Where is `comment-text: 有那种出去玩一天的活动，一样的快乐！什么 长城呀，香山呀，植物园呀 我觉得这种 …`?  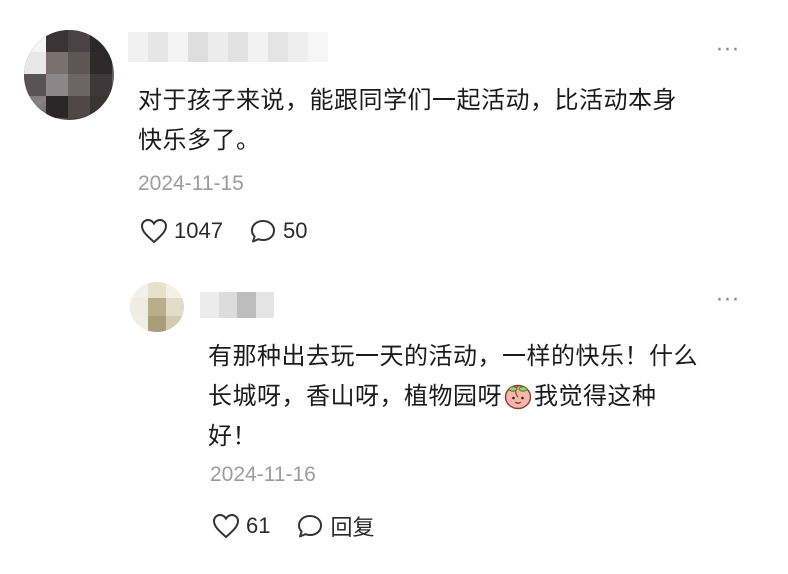
comment-text: 有那种出去玩一天的活动，一样的快乐！什么 长城呀，香山呀，植物园呀 我觉得这种 … is located at coordinates (480, 396).